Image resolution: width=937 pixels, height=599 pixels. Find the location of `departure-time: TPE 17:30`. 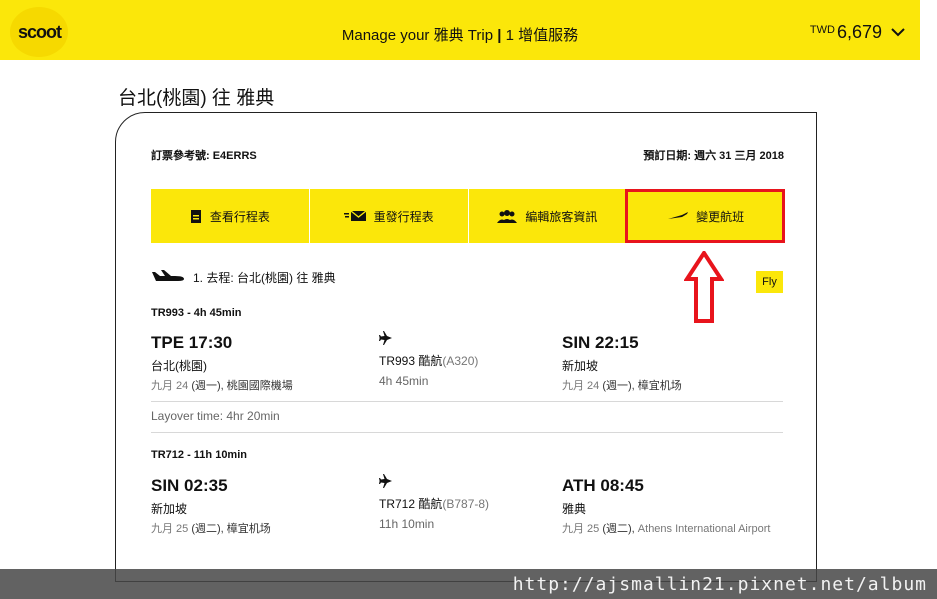

departure-time: TPE 17:30 is located at coordinates (192, 342).